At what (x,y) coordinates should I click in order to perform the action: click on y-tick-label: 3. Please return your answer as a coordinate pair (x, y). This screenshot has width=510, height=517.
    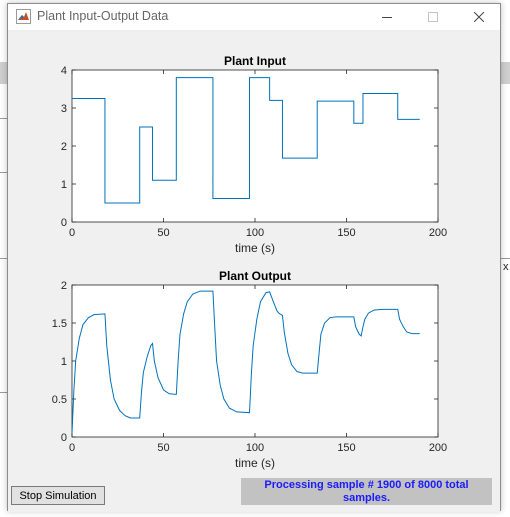
    Looking at the image, I should click on (64, 109).